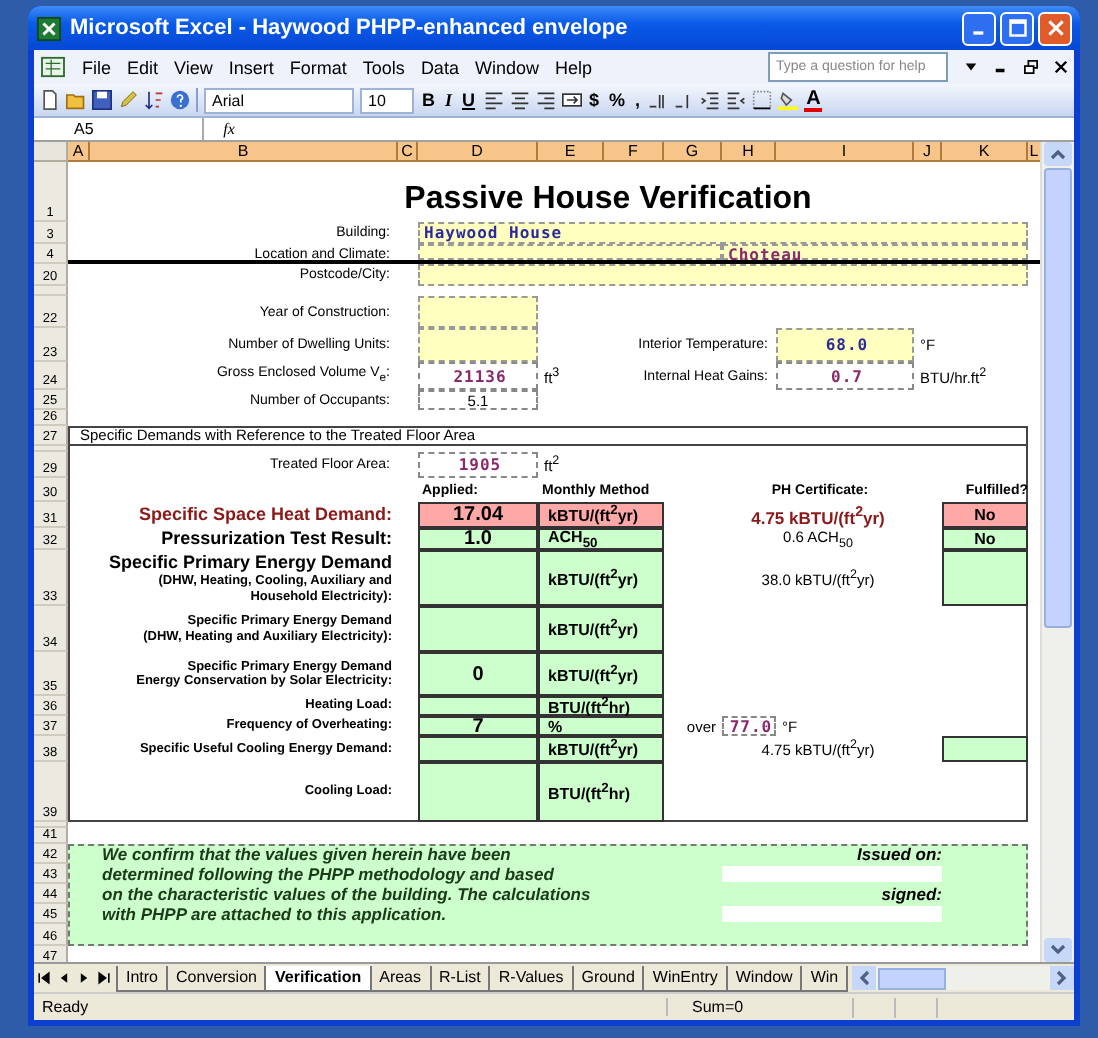  What do you see at coordinates (318, 67) in the screenshot?
I see `menu-item: Format` at bounding box center [318, 67].